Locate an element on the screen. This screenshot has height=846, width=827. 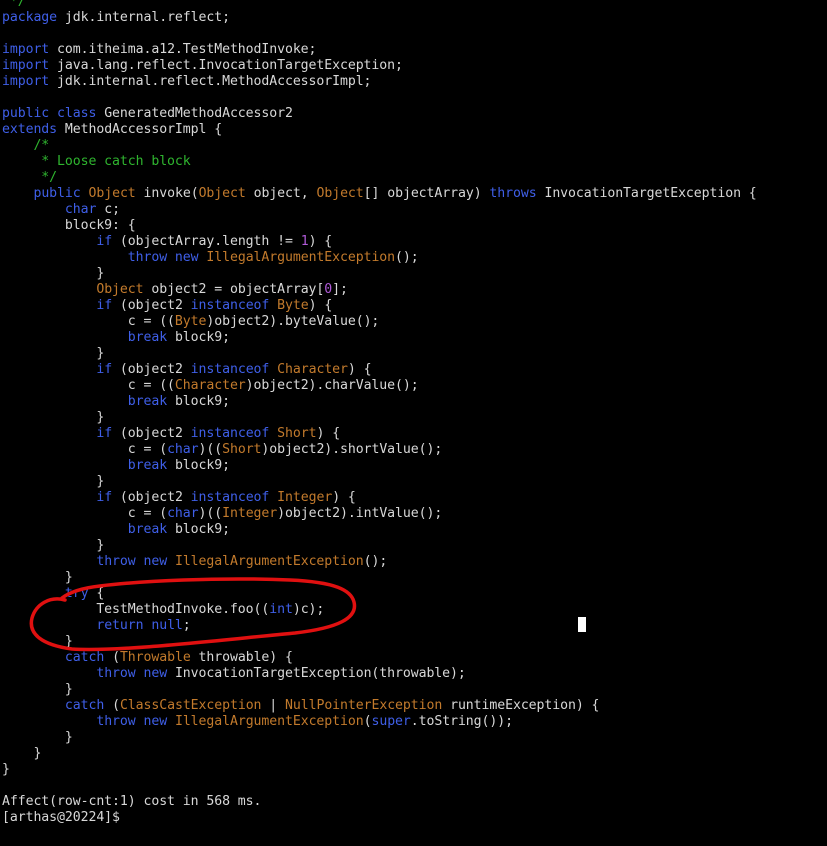
code-line: /* is located at coordinates (379, 146).